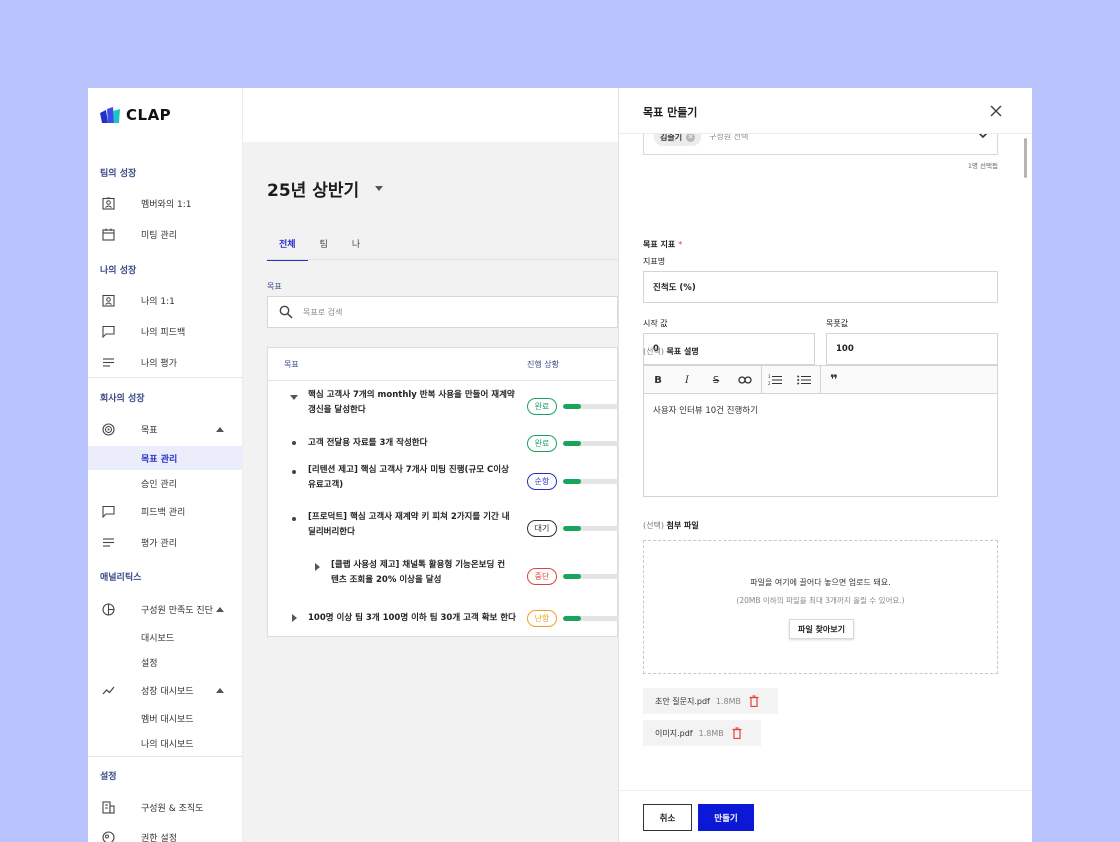 Image resolution: width=1120 pixels, height=842 pixels. What do you see at coordinates (691, 138) in the screenshot?
I see `remove-chip-icon: ✕` at bounding box center [691, 138].